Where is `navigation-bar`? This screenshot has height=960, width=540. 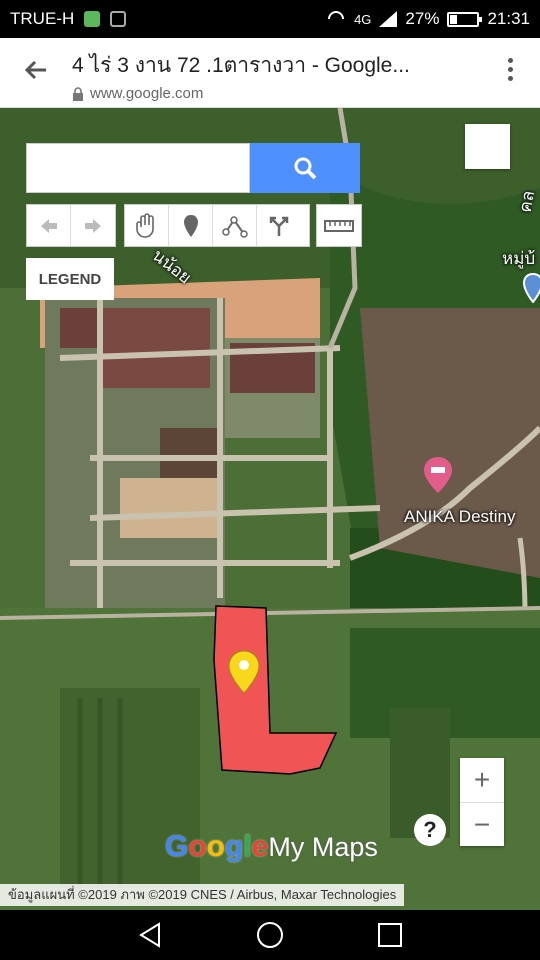 navigation-bar is located at coordinates (270, 935).